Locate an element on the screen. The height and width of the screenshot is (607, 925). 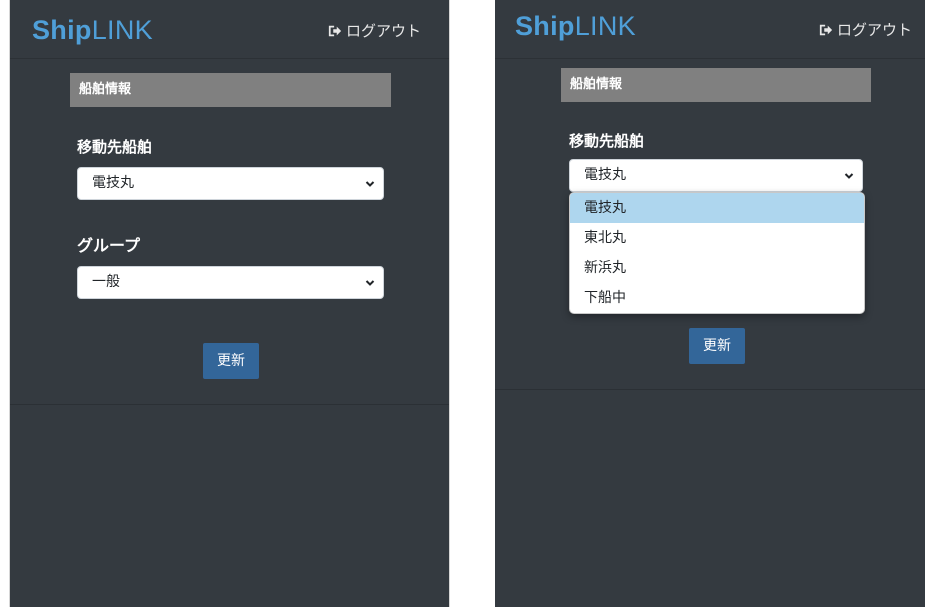
ship-option: 下船中 is located at coordinates (717, 298).